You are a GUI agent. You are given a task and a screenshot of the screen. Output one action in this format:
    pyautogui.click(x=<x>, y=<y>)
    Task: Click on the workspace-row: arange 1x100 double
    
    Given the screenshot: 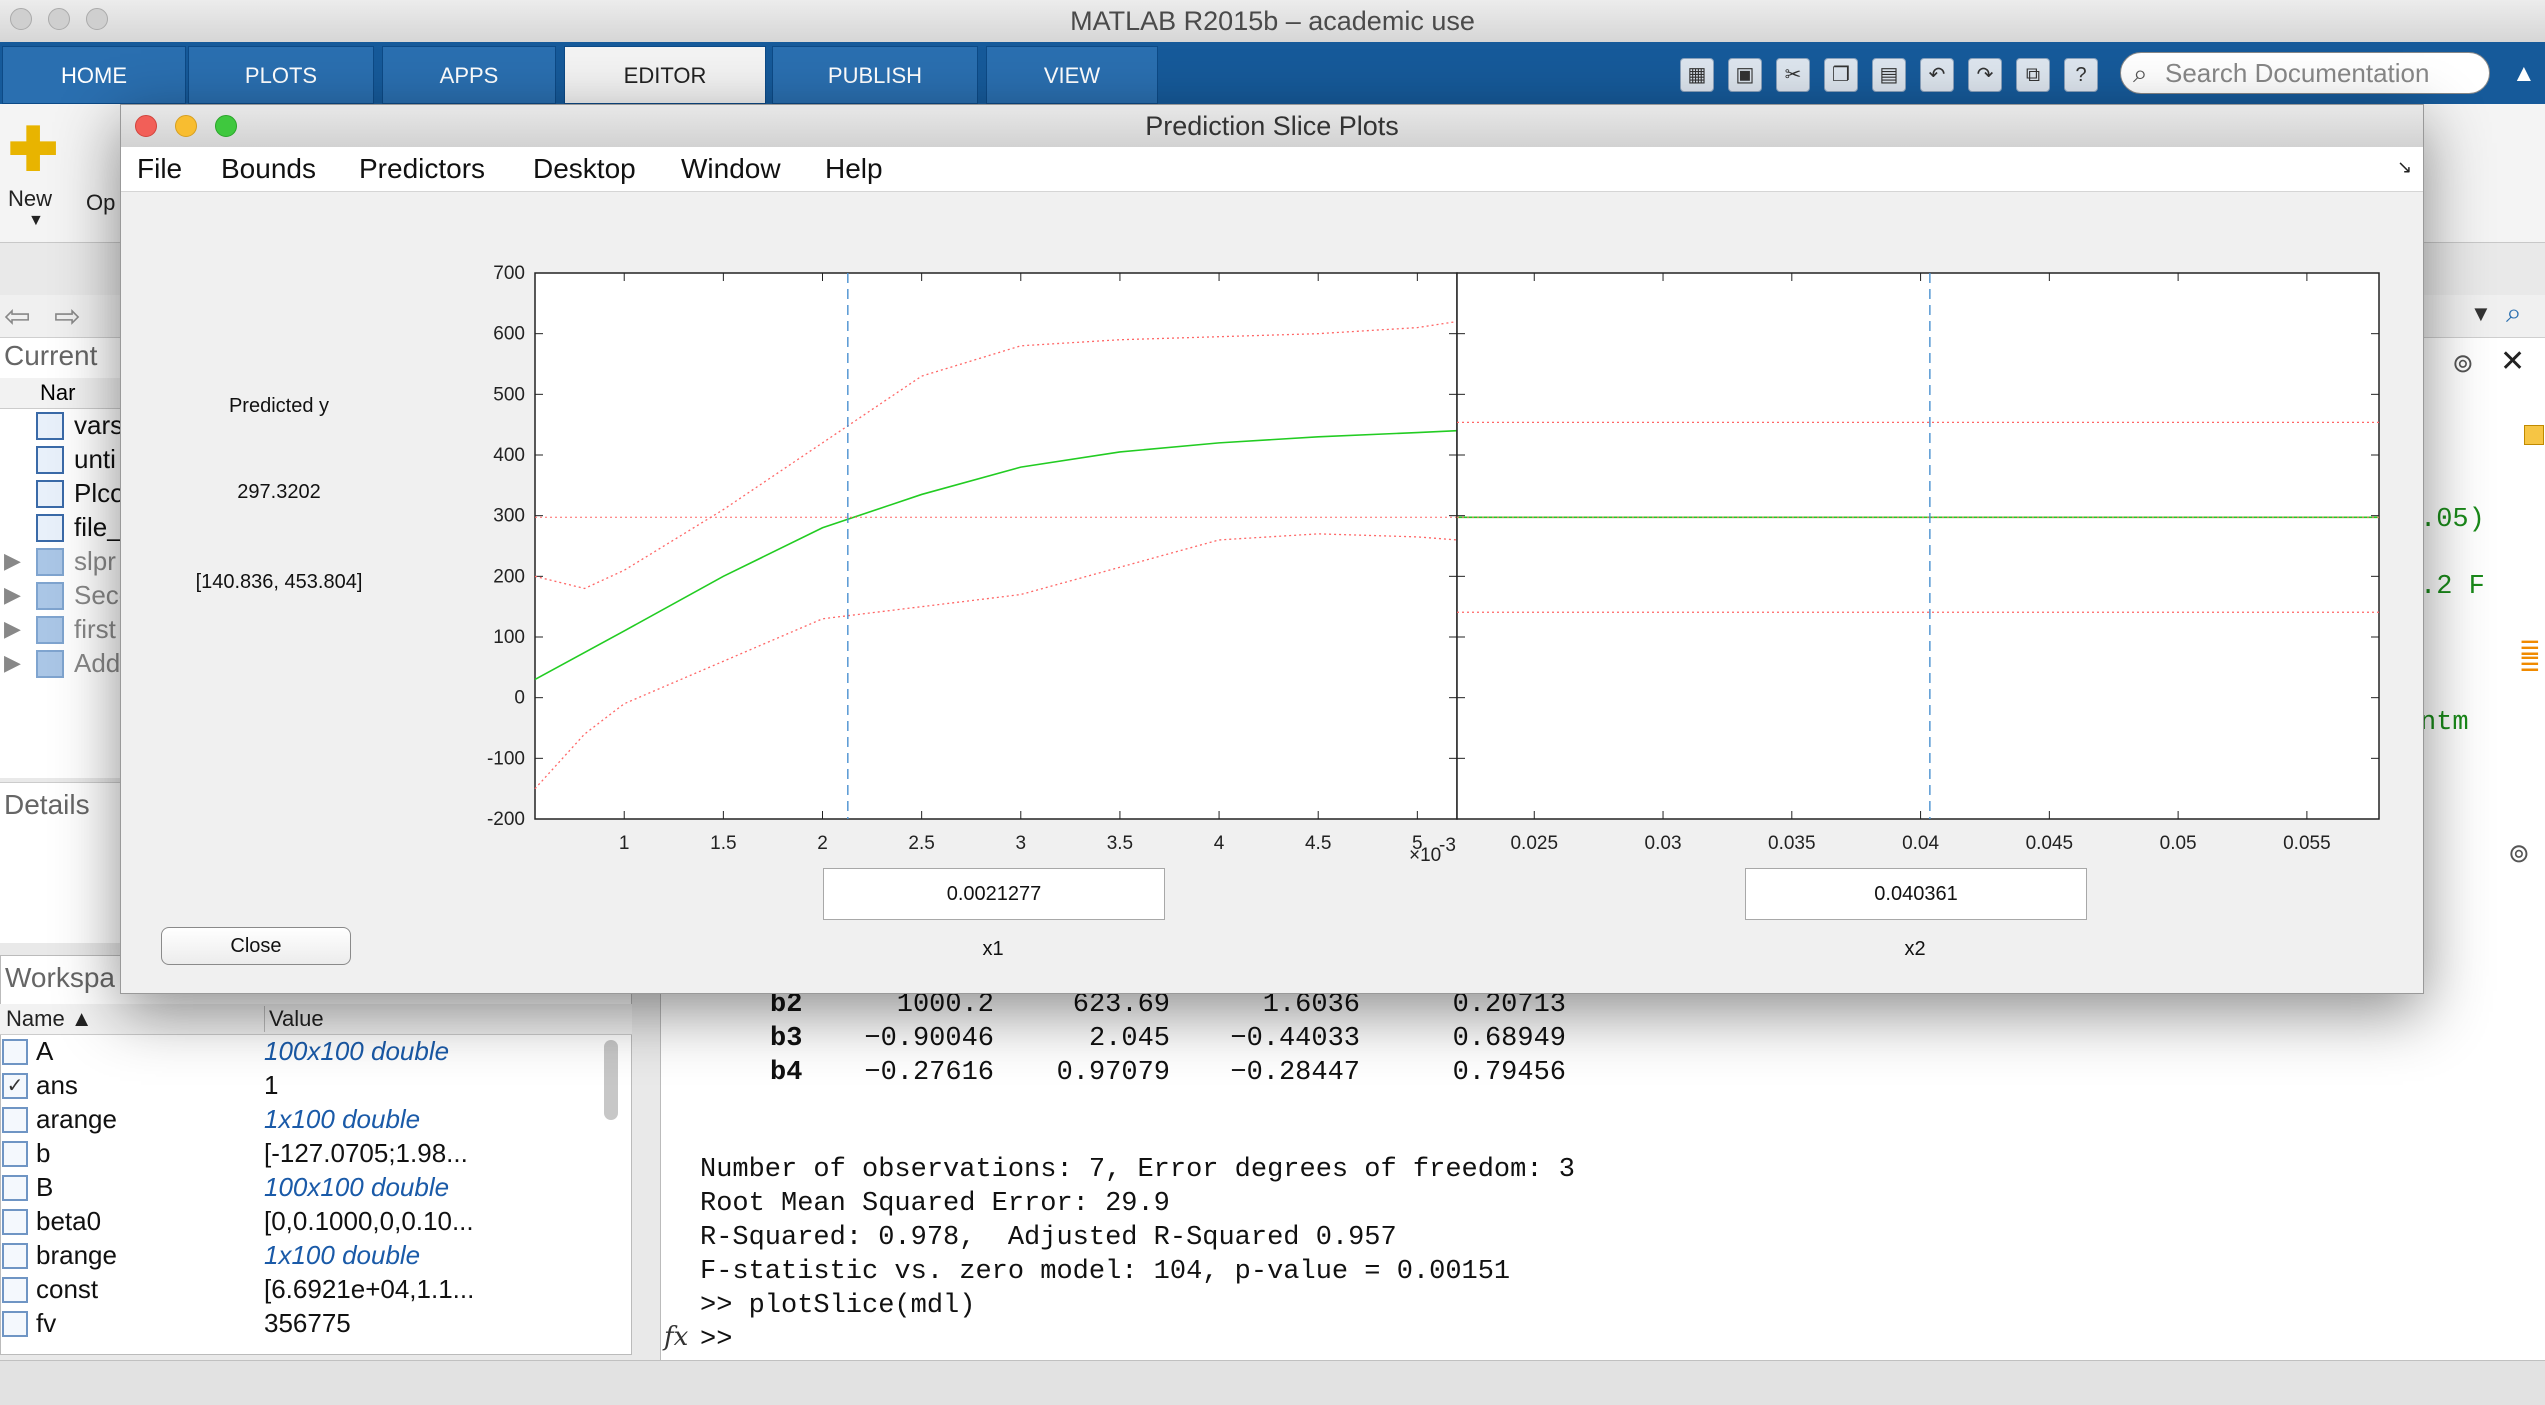 What is the action you would take?
    pyautogui.click(x=300, y=1121)
    